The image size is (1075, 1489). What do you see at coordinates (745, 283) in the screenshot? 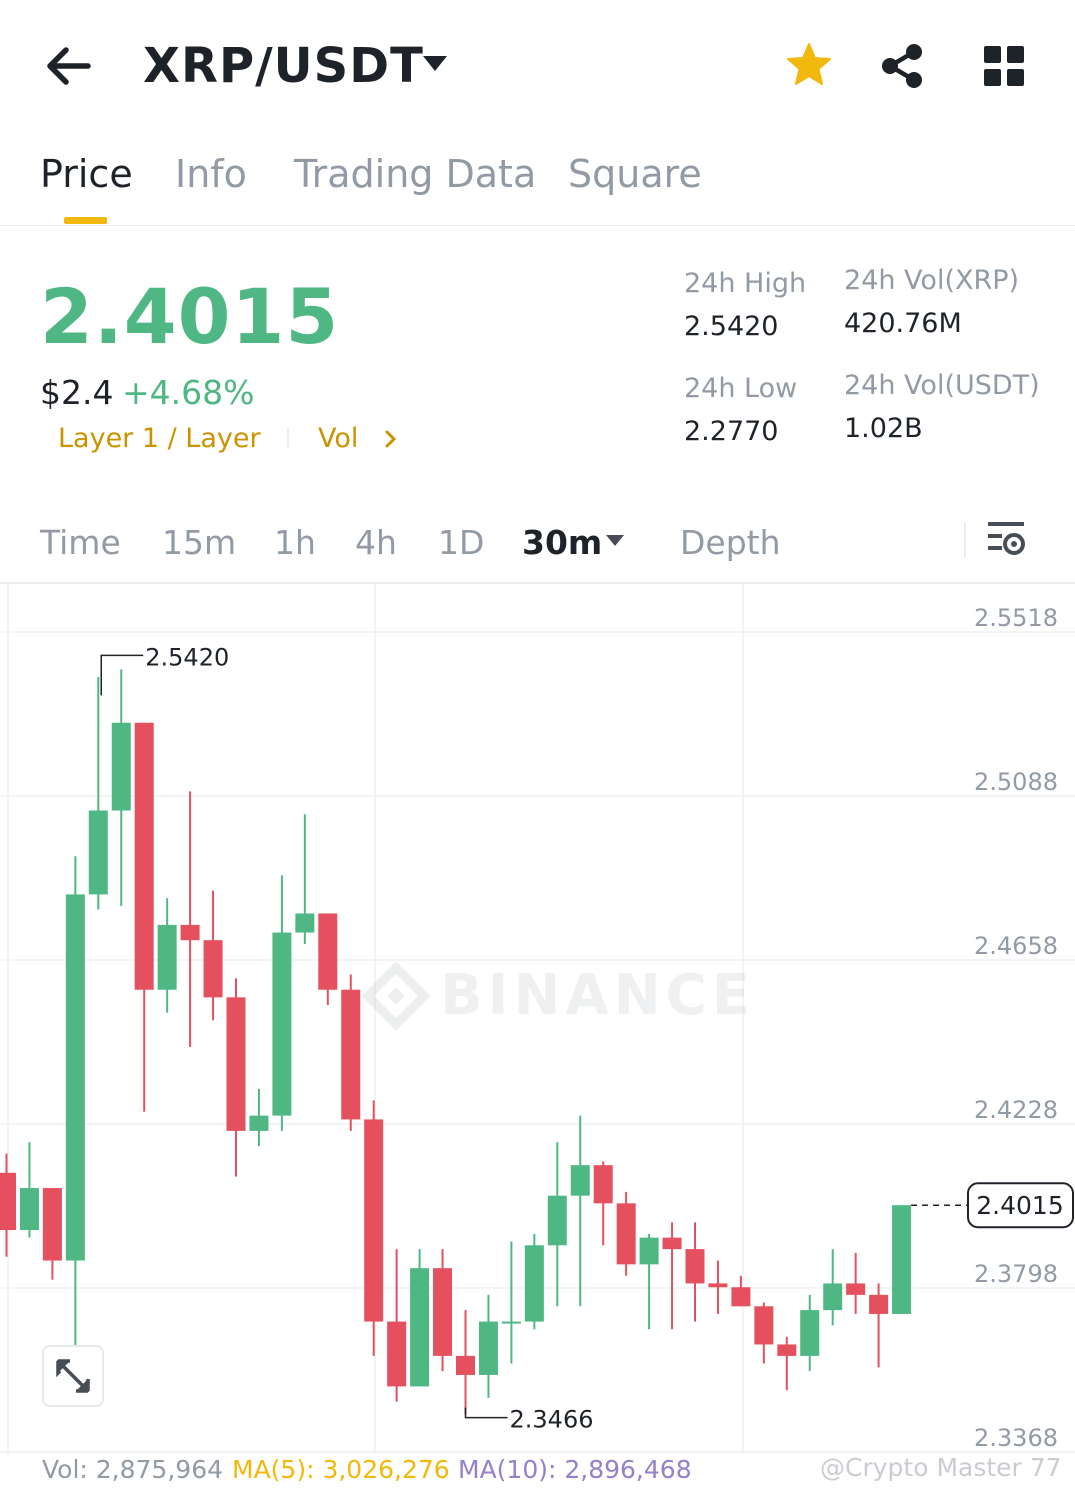
I see `stat-24h-high-label: 24h High` at bounding box center [745, 283].